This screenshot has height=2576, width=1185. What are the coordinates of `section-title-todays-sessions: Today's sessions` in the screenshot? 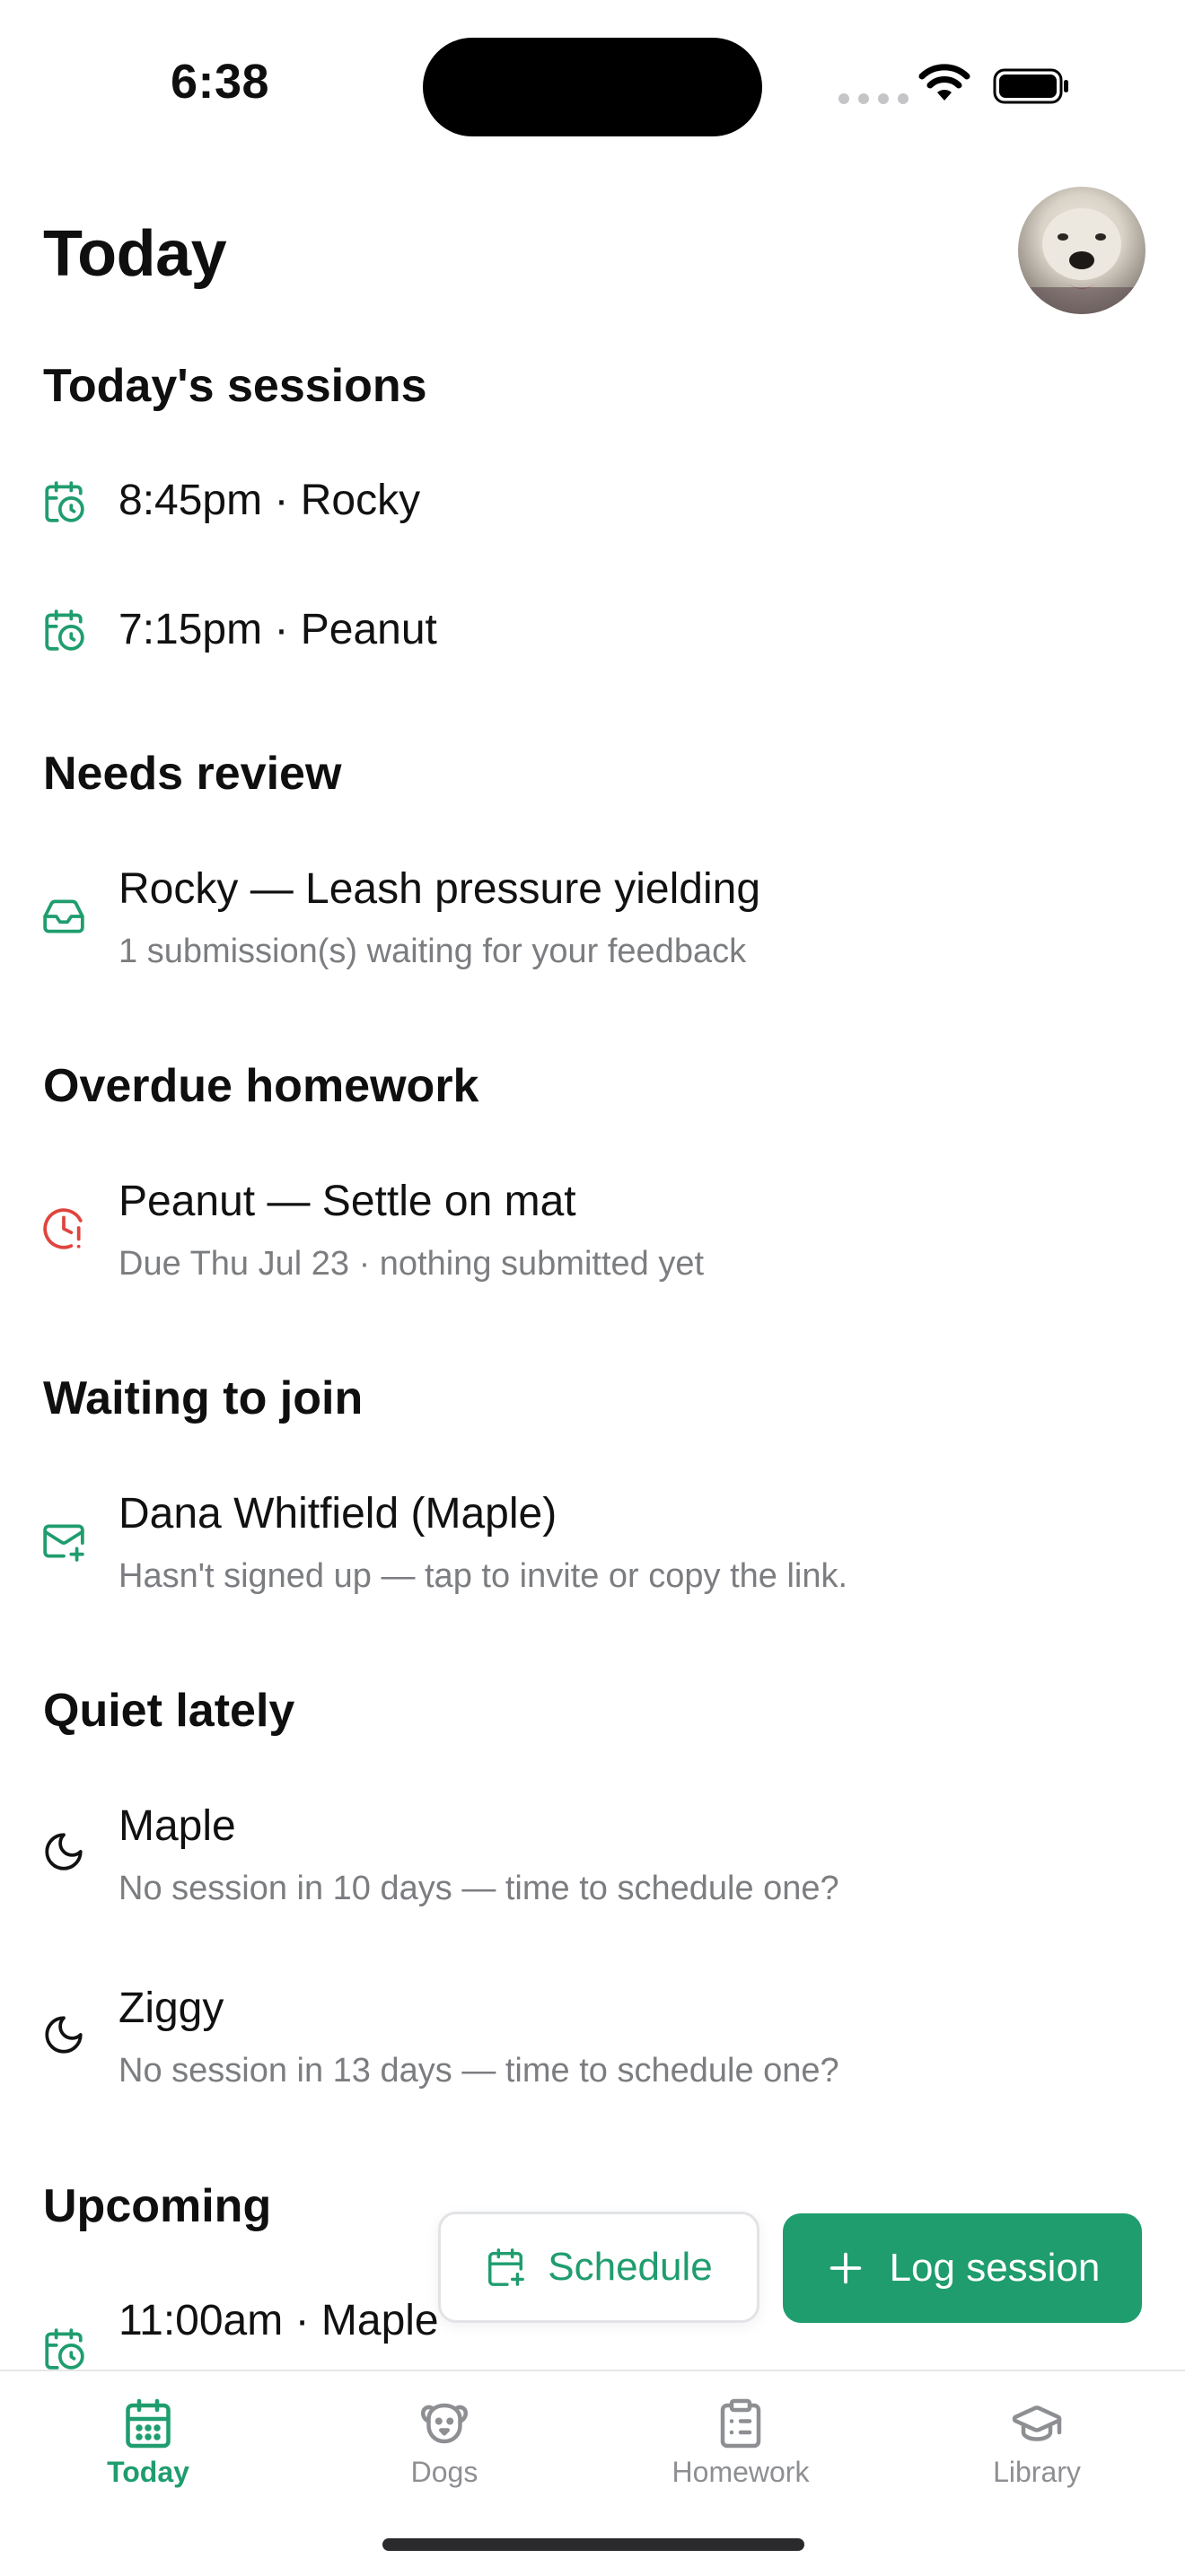 It's located at (235, 386).